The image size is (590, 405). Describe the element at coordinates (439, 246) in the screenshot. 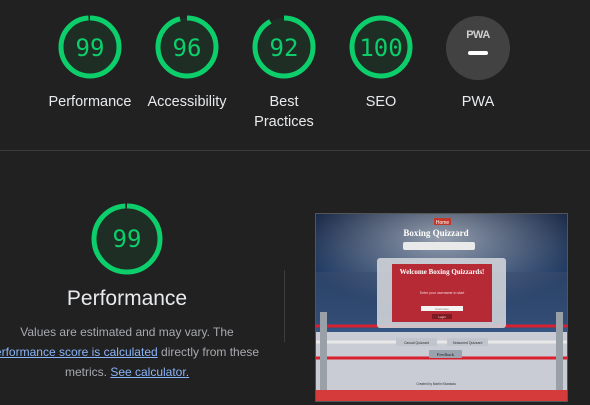

I see `audio-bar` at that location.